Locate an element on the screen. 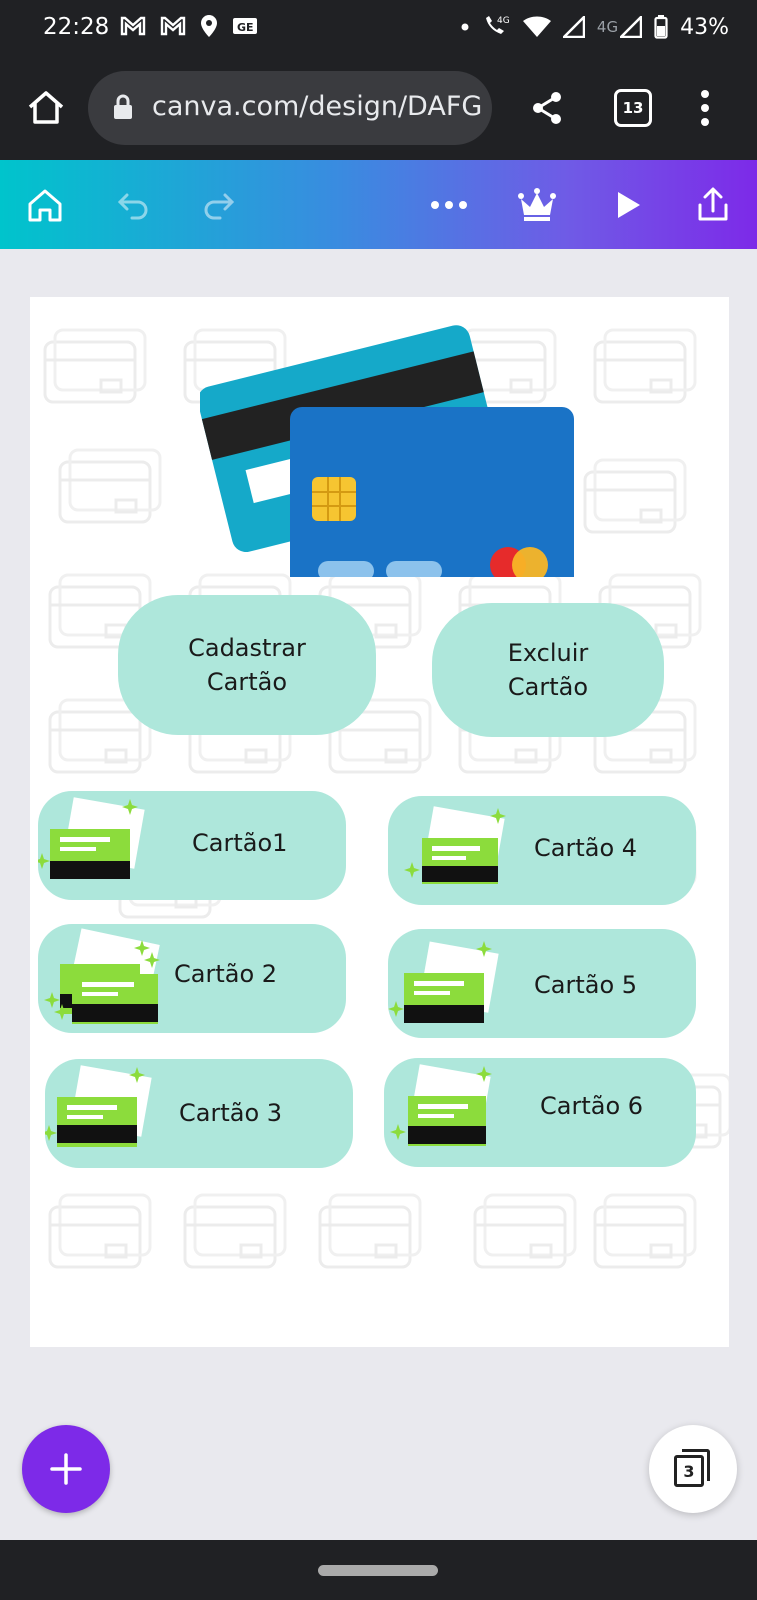 This screenshot has height=1600, width=757. wifi-icon is located at coordinates (536, 26).